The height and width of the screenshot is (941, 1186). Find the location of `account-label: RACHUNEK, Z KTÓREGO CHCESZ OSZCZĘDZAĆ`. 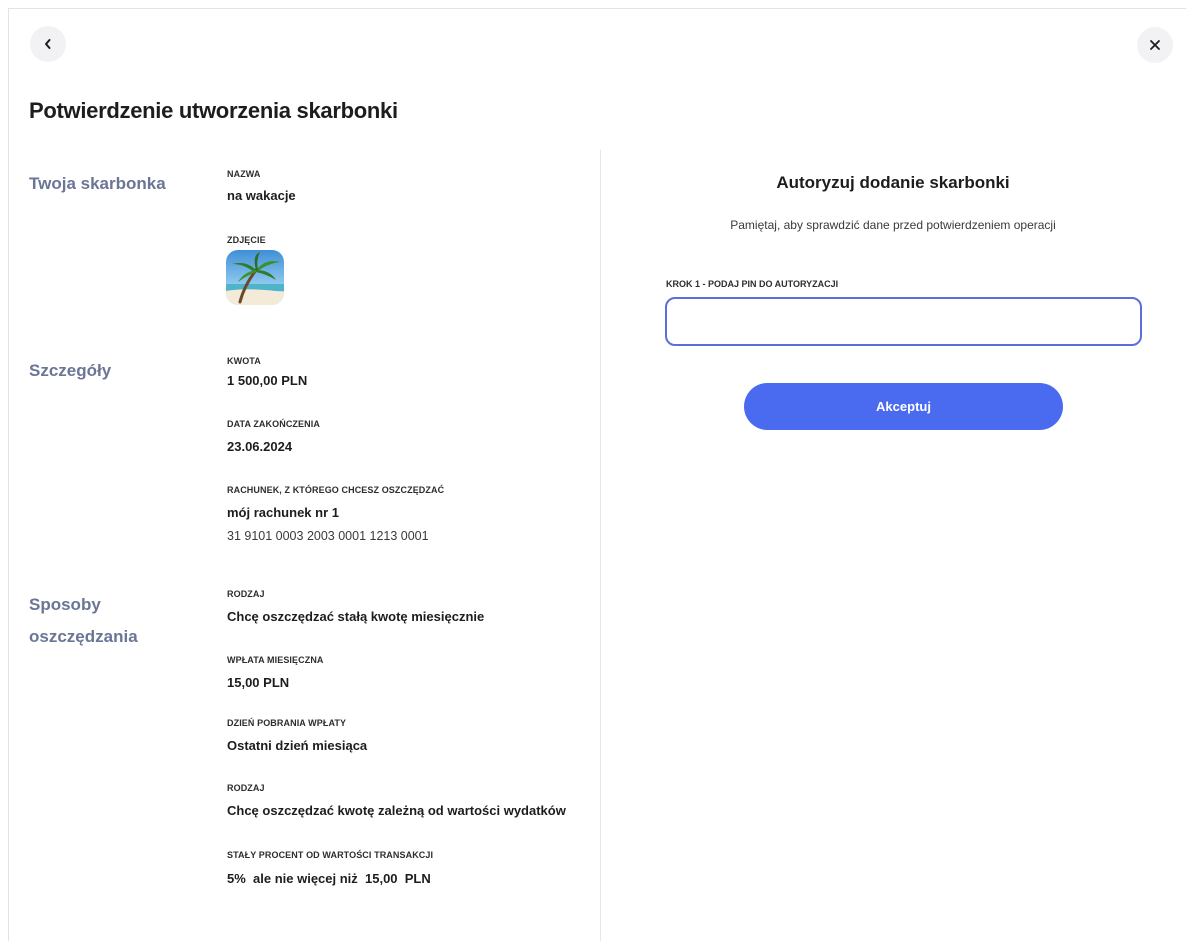

account-label: RACHUNEK, Z KTÓREGO CHCESZ OSZCZĘDZAĆ is located at coordinates (336, 490).